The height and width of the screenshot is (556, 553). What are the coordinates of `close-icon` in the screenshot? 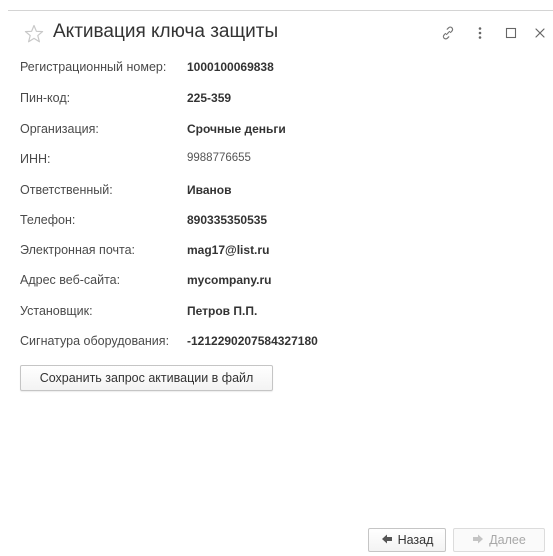 It's located at (540, 33).